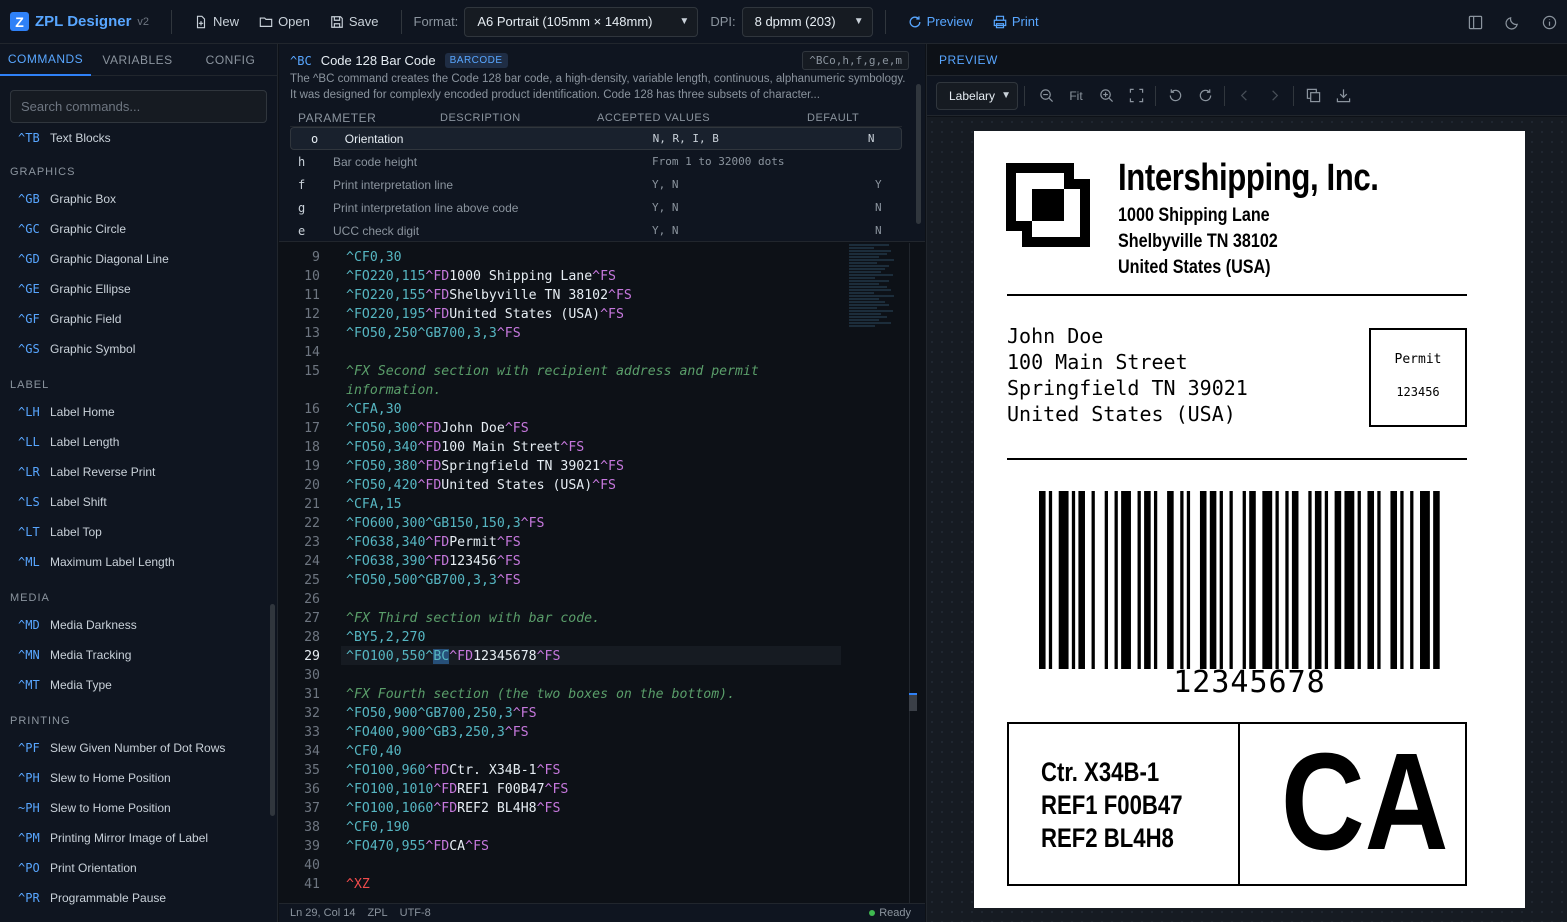  What do you see at coordinates (407, 713) in the screenshot?
I see `code-line: 32 ^FO50,900^GB700,250,3^FS` at bounding box center [407, 713].